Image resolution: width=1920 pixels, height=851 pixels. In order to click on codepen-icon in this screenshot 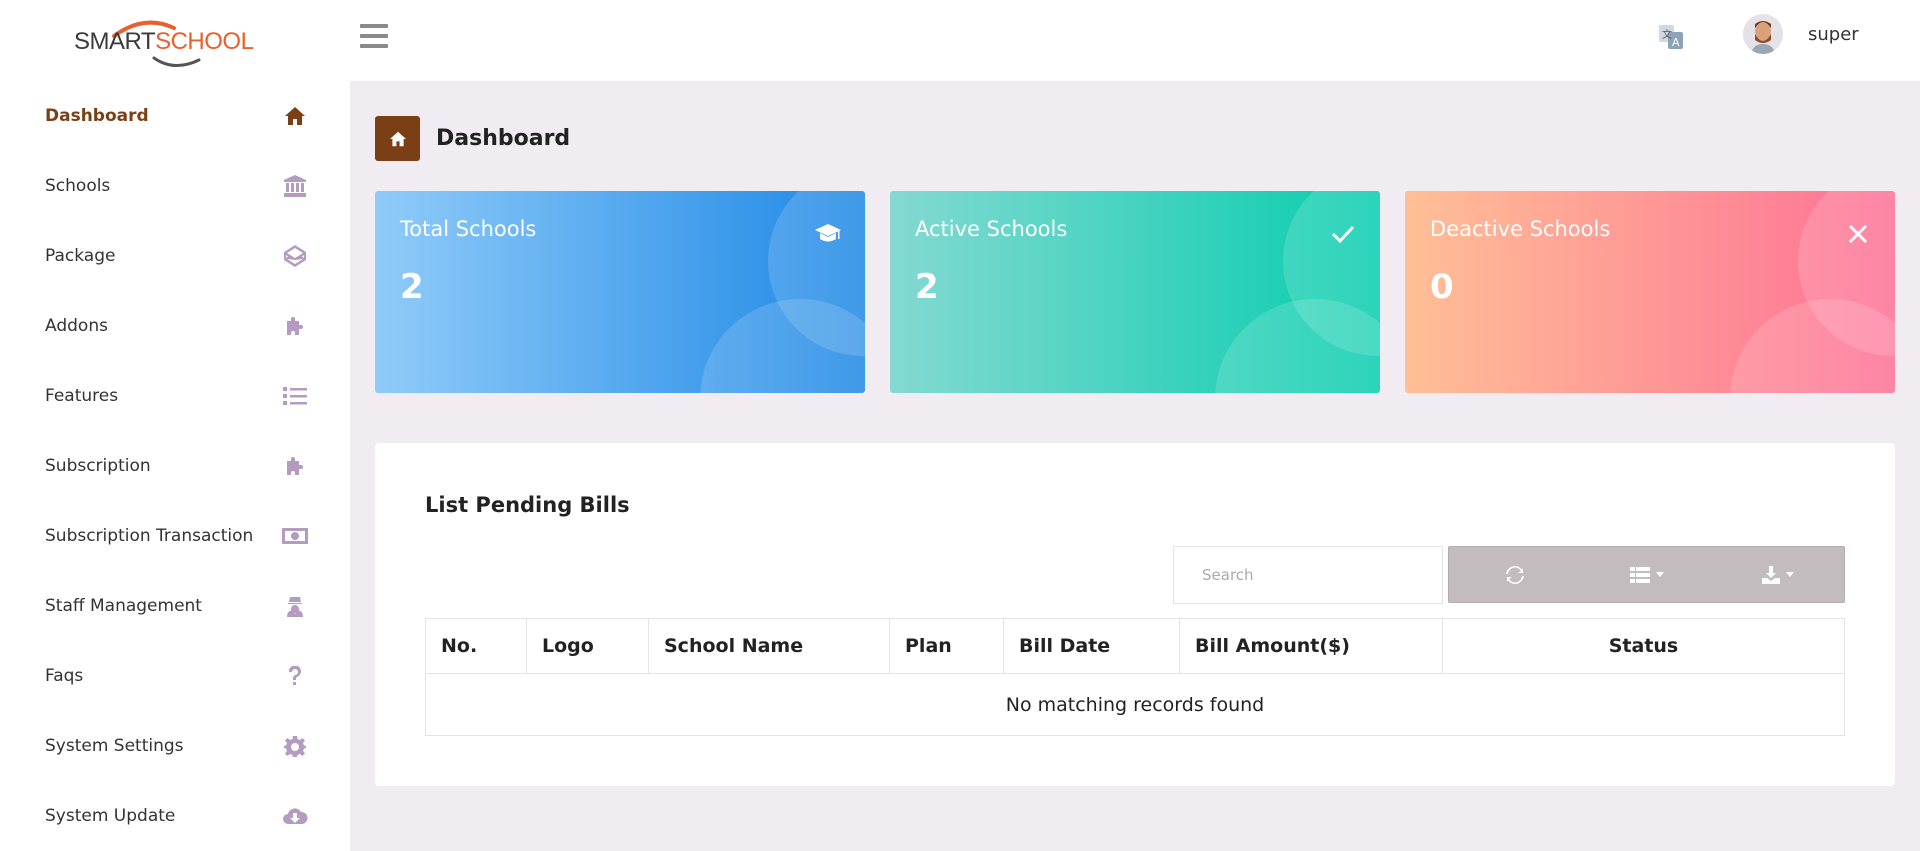, I will do `click(295, 256)`.